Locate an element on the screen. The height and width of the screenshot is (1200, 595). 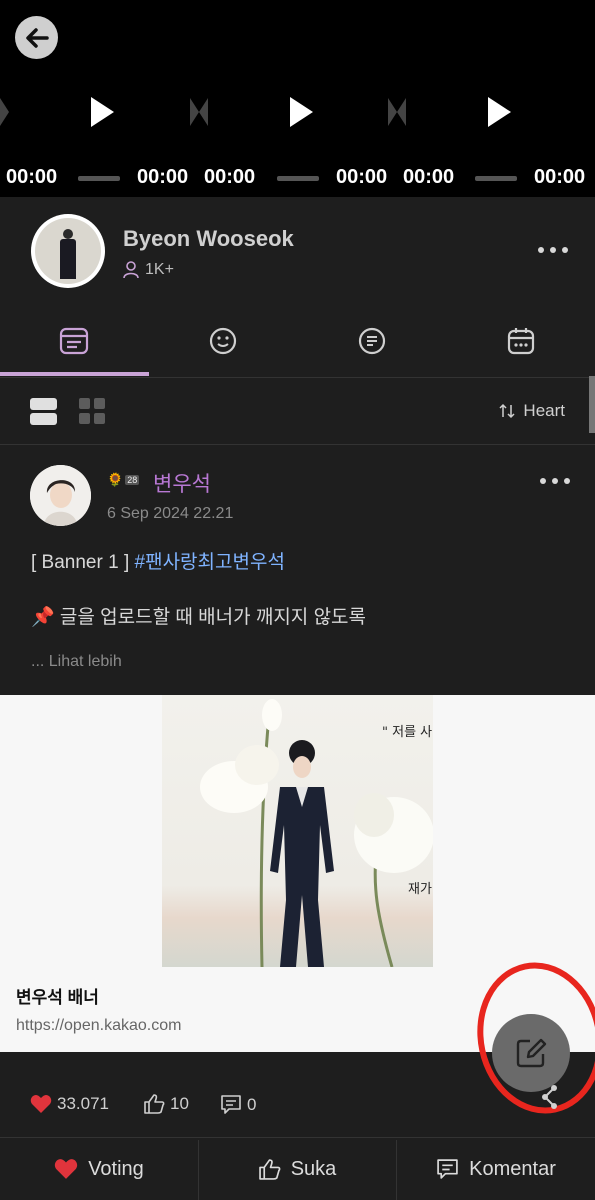
calendar-icon is located at coordinates (521, 341).